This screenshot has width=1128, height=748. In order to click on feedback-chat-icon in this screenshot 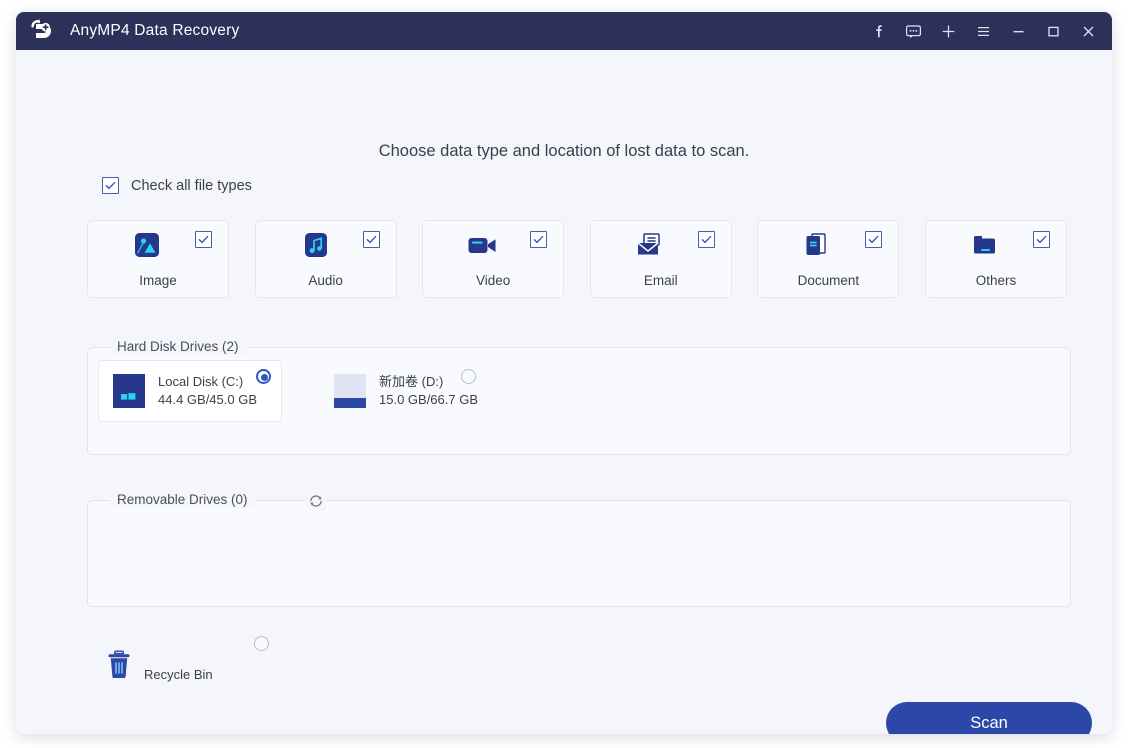, I will do `click(913, 31)`.